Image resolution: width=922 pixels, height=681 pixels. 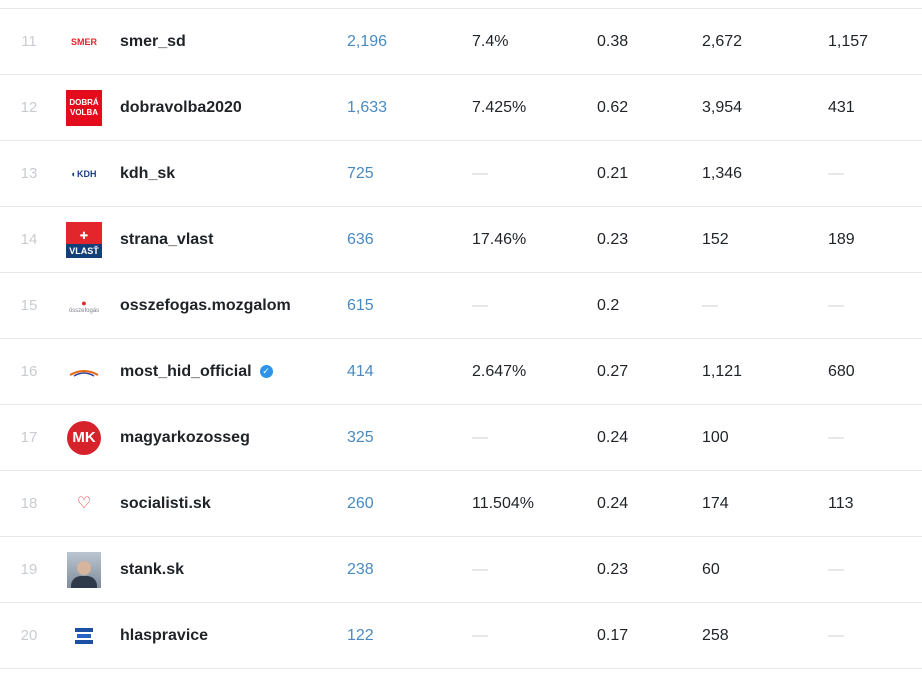 I want to click on followers-link: 414, so click(x=397, y=371).